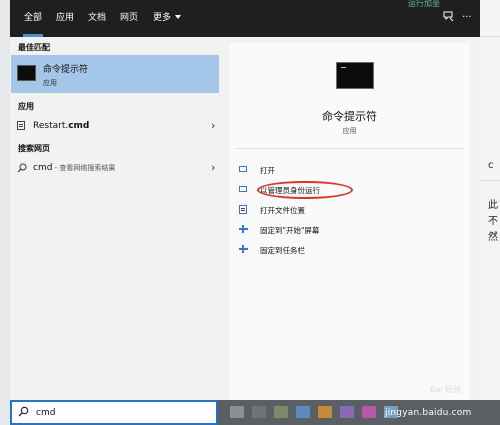 The width and height of the screenshot is (500, 425). I want to click on run-as-admin-icon, so click(244, 190).